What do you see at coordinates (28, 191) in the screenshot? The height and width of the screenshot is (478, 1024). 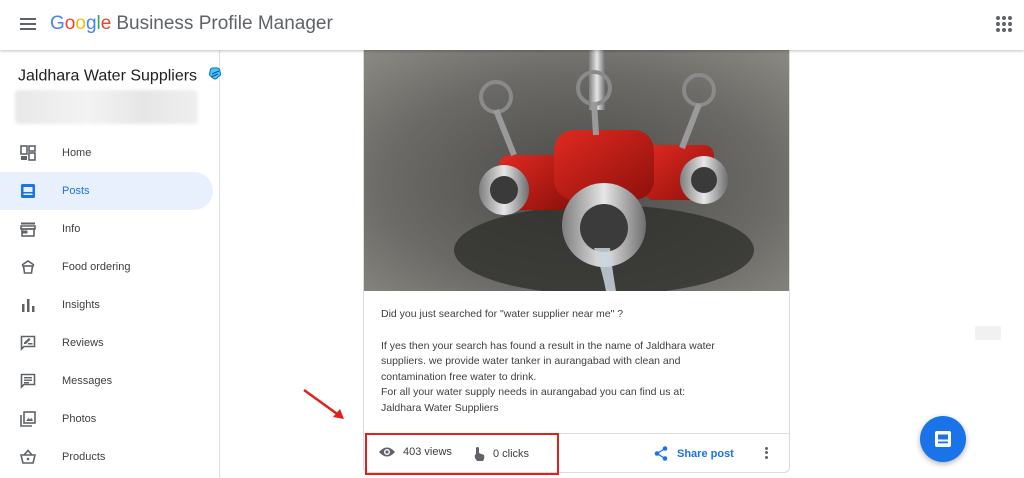 I see `posts-icon` at bounding box center [28, 191].